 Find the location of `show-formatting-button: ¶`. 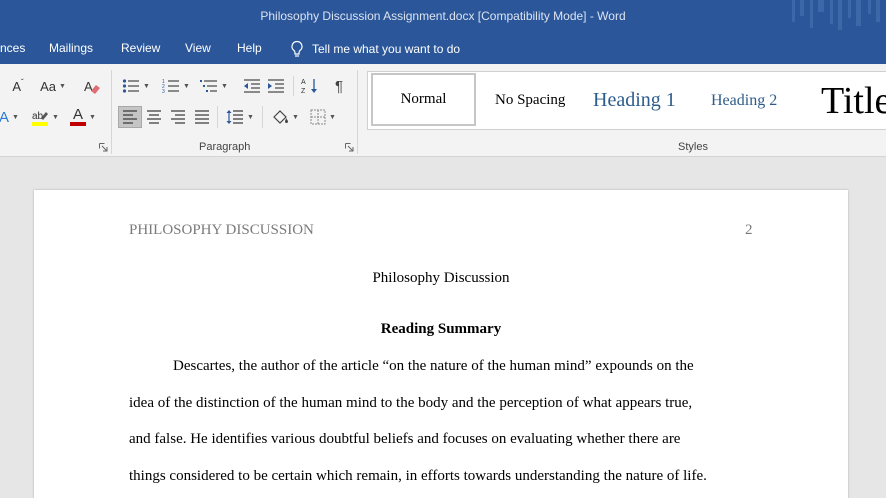

show-formatting-button: ¶ is located at coordinates (339, 86).